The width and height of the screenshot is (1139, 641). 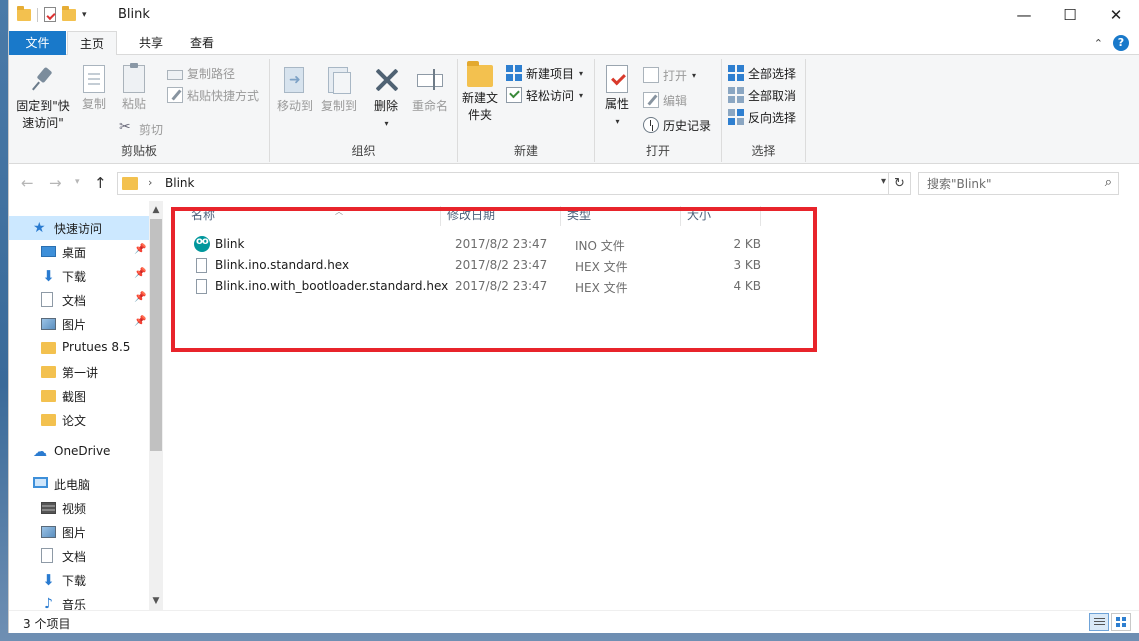 I want to click on move-to-button: 移动到, so click(x=295, y=90).